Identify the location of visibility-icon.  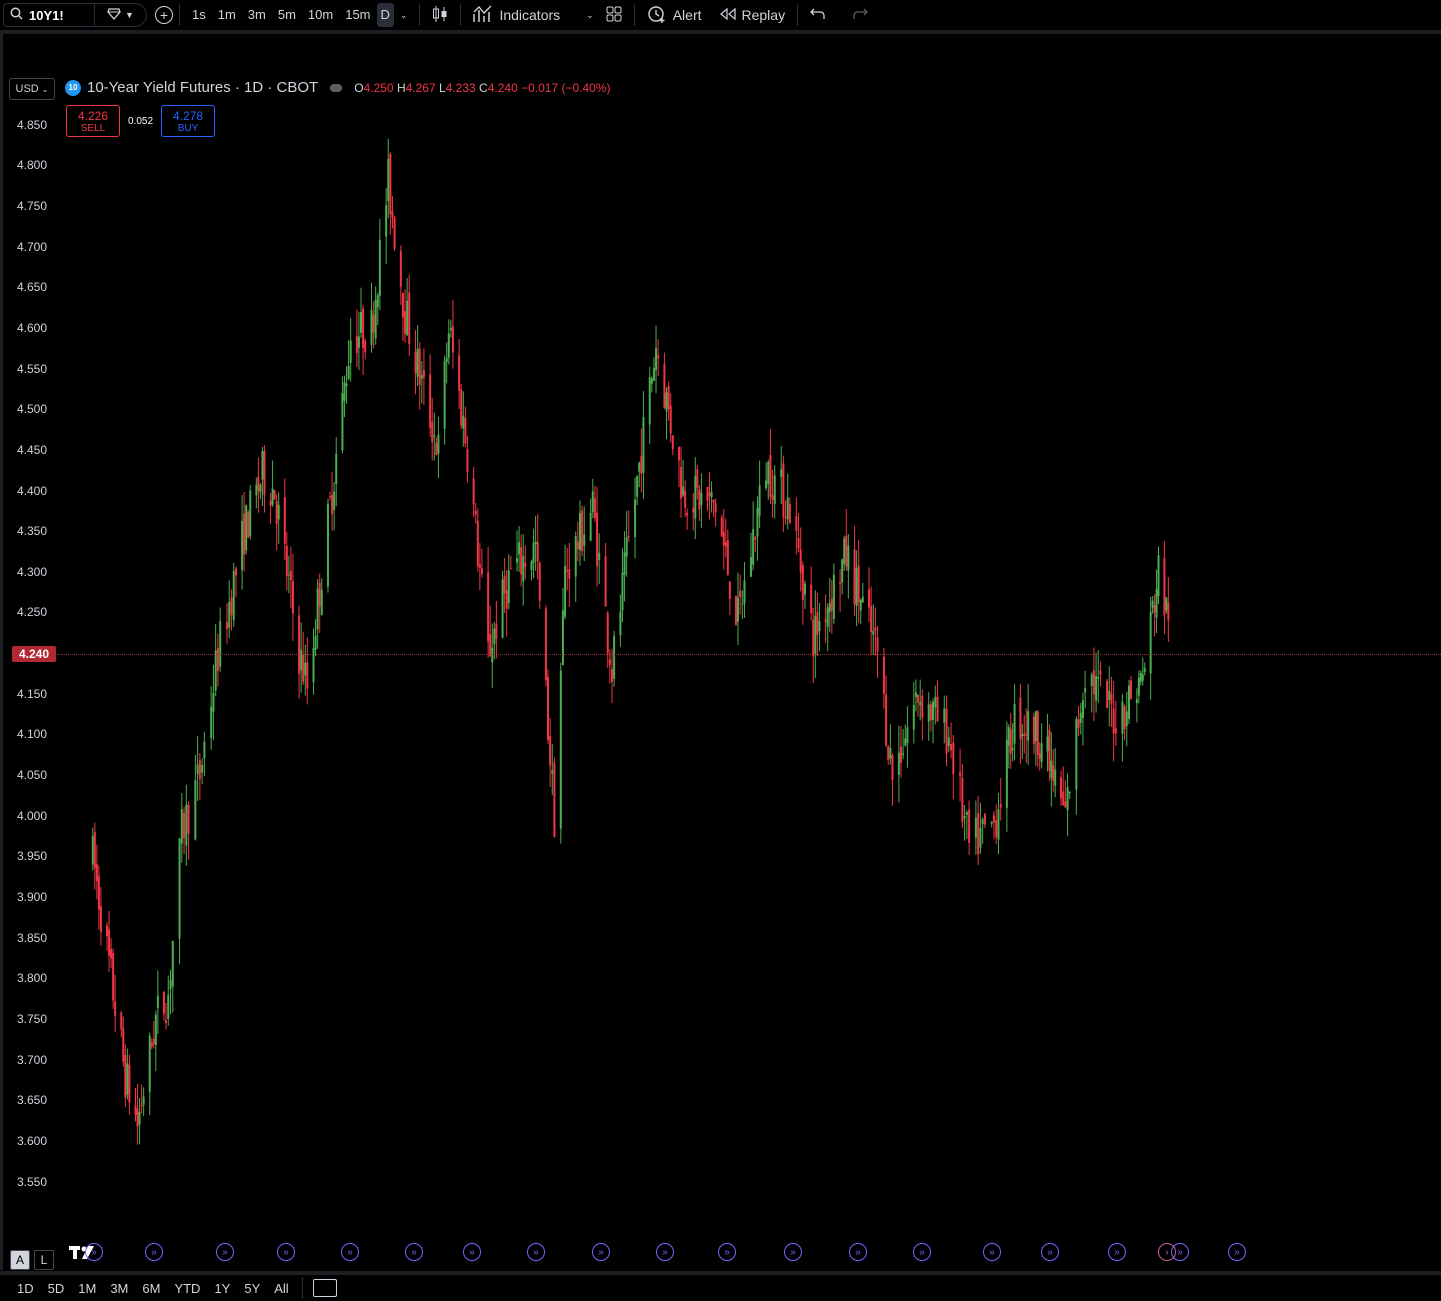
(336, 87).